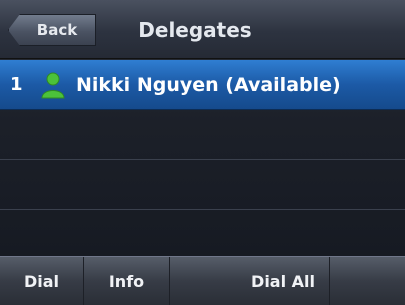 This screenshot has height=305, width=405. Describe the element at coordinates (52, 30) in the screenshot. I see `back-button: Back` at that location.